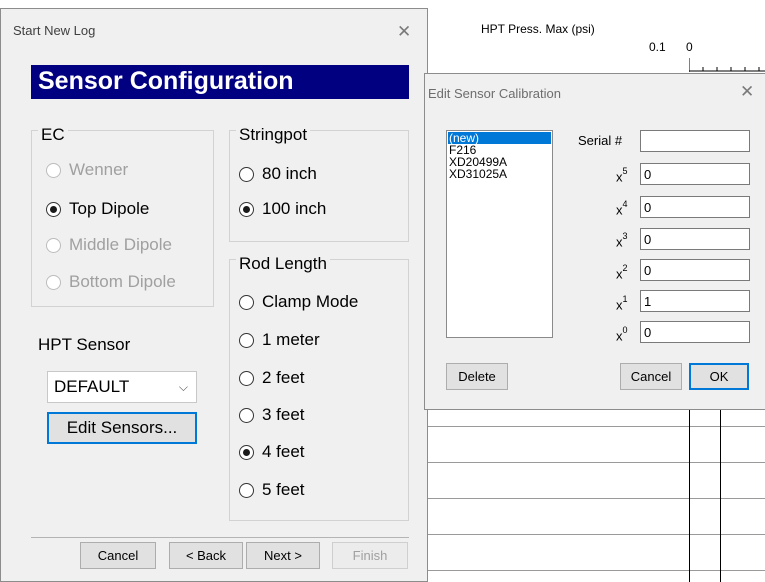 This screenshot has width=765, height=582. Describe the element at coordinates (273, 135) in the screenshot. I see `stringpot-group-title: Stringpot` at that location.